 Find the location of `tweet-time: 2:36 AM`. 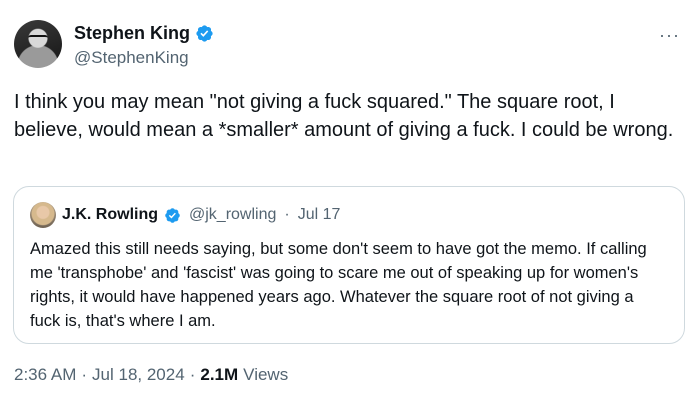

tweet-time: 2:36 AM is located at coordinates (45, 375).